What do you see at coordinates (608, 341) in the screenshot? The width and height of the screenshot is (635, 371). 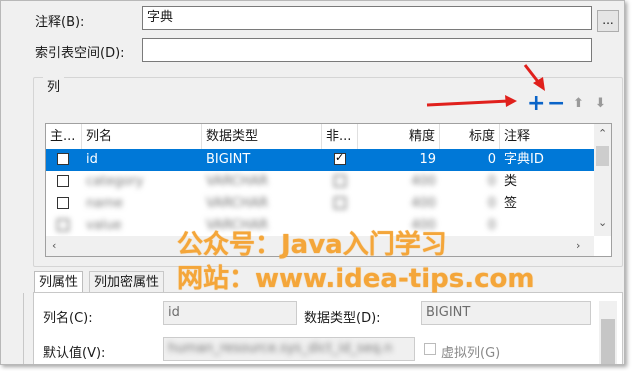 I see `panel-scroll-thumb` at bounding box center [608, 341].